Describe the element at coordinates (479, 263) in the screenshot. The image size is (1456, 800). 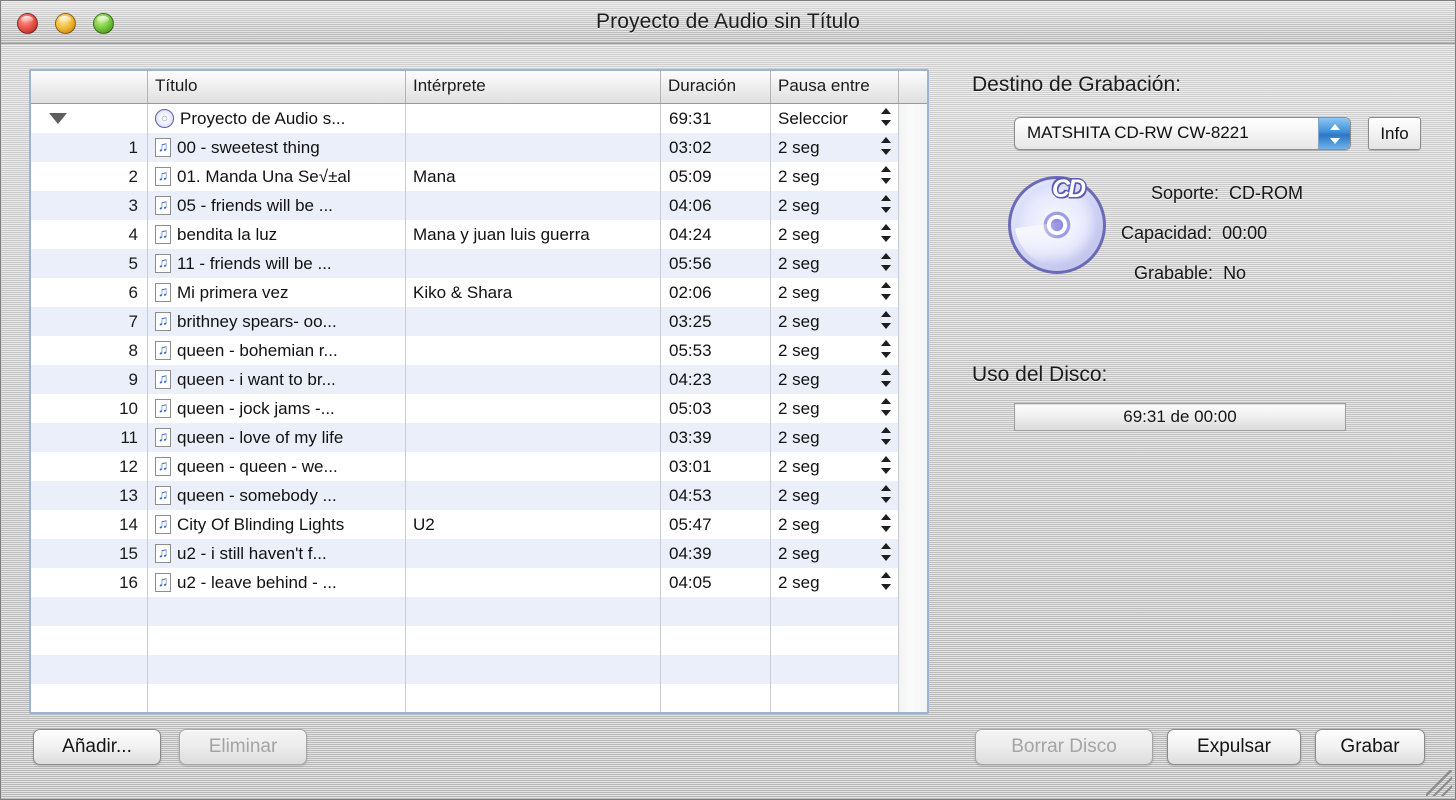
I see `table-row: 5 11 - friends will be ... 05:56 2 seg` at that location.